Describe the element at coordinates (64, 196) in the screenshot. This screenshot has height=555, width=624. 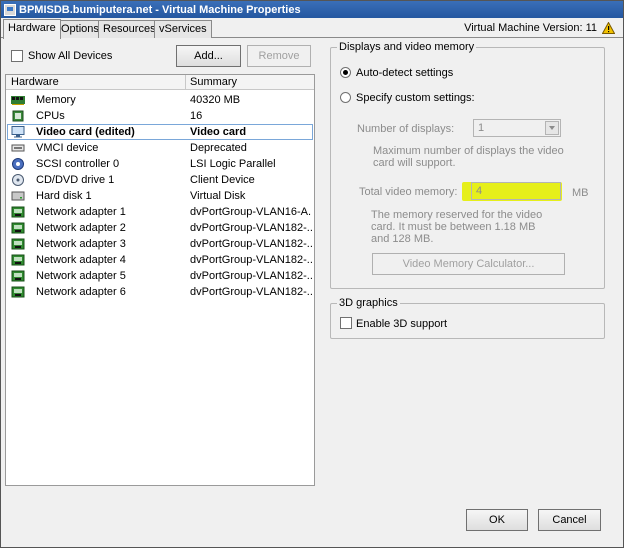
I see `row-name: Hard disk 1` at that location.